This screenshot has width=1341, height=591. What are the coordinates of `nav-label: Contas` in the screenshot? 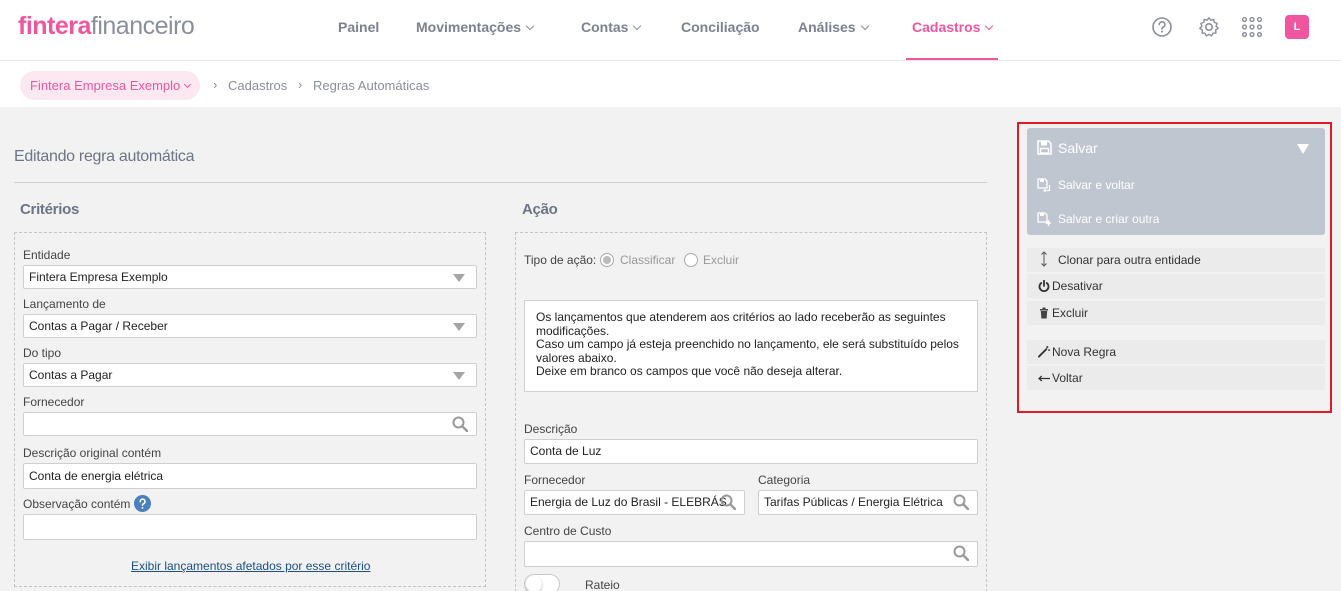 It's located at (605, 27).